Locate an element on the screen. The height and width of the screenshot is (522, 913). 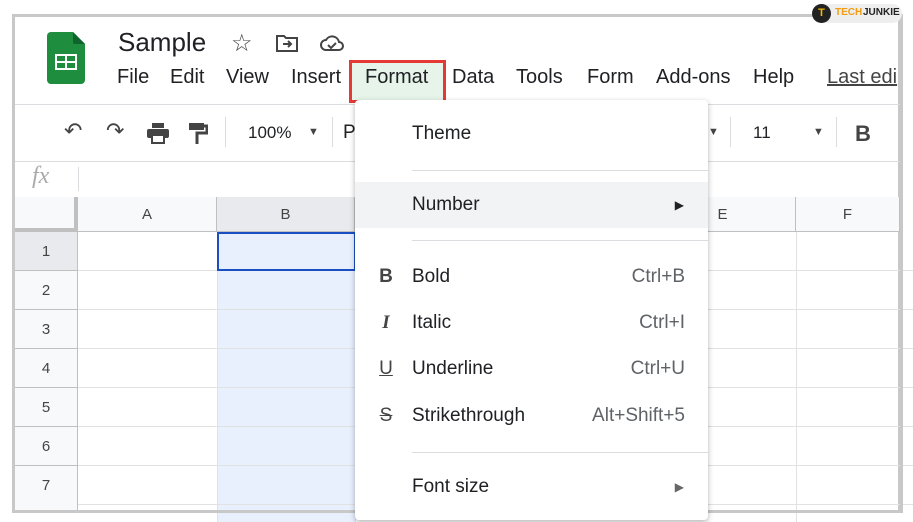
menu-item-label: Italic is located at coordinates (432, 322).